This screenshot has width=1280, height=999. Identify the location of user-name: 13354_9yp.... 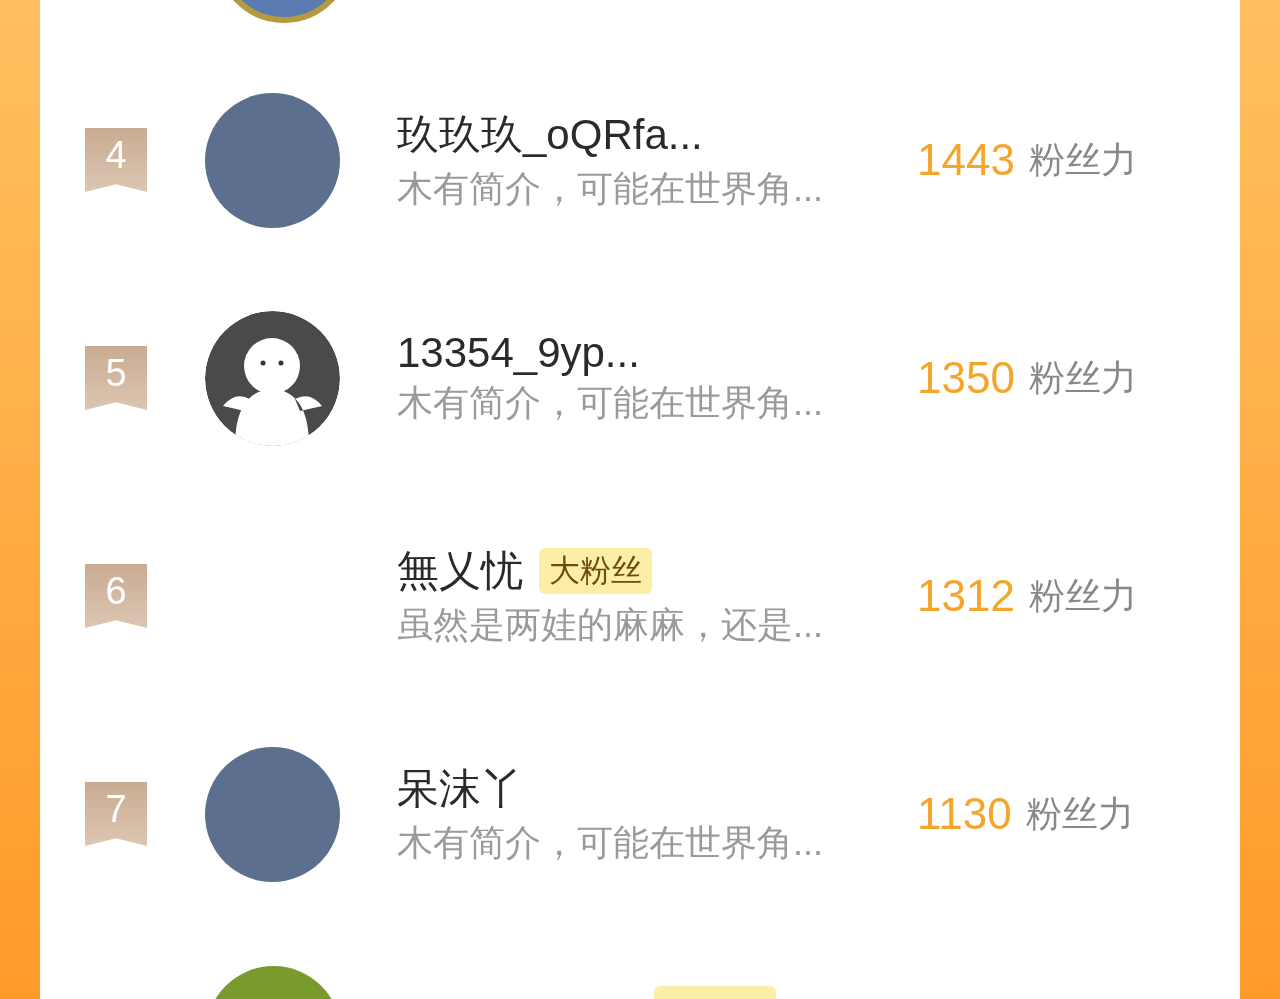
(518, 352).